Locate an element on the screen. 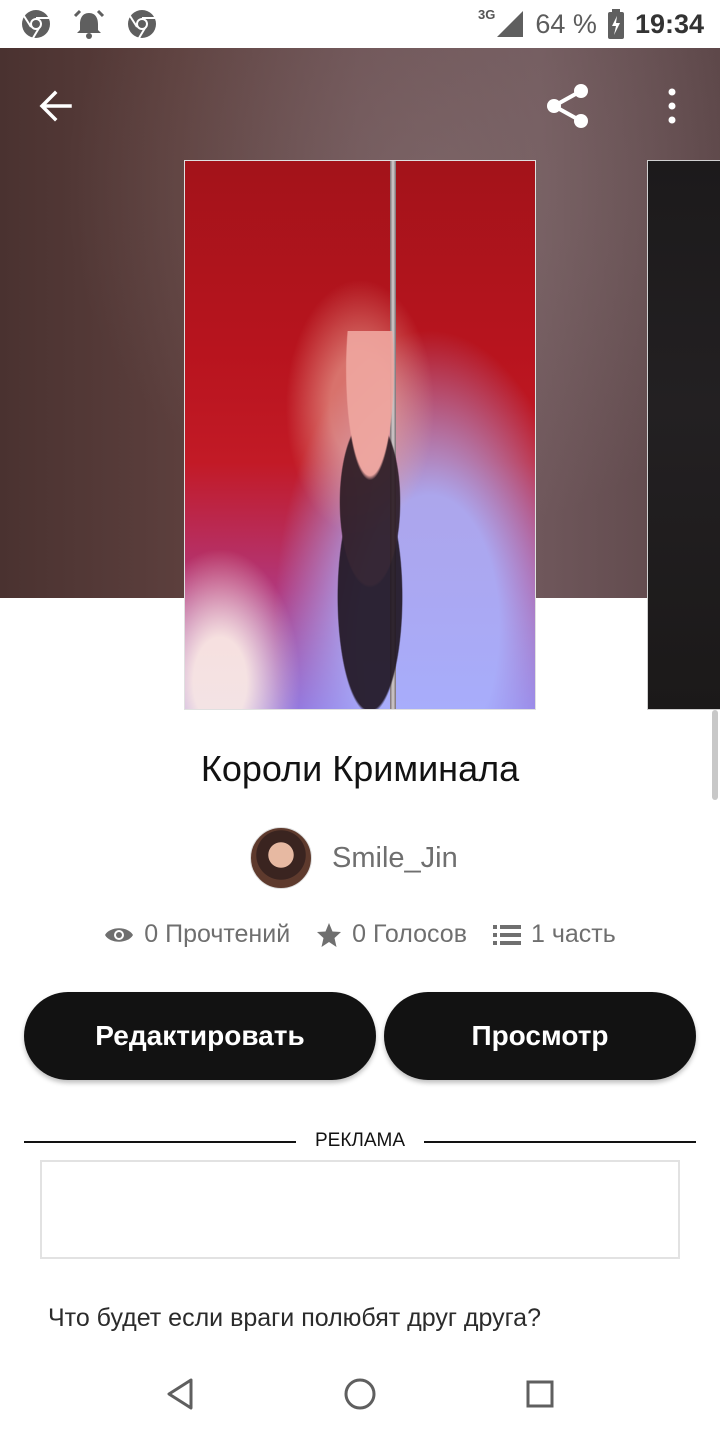  edit-button: Редактировать is located at coordinates (200, 1036).